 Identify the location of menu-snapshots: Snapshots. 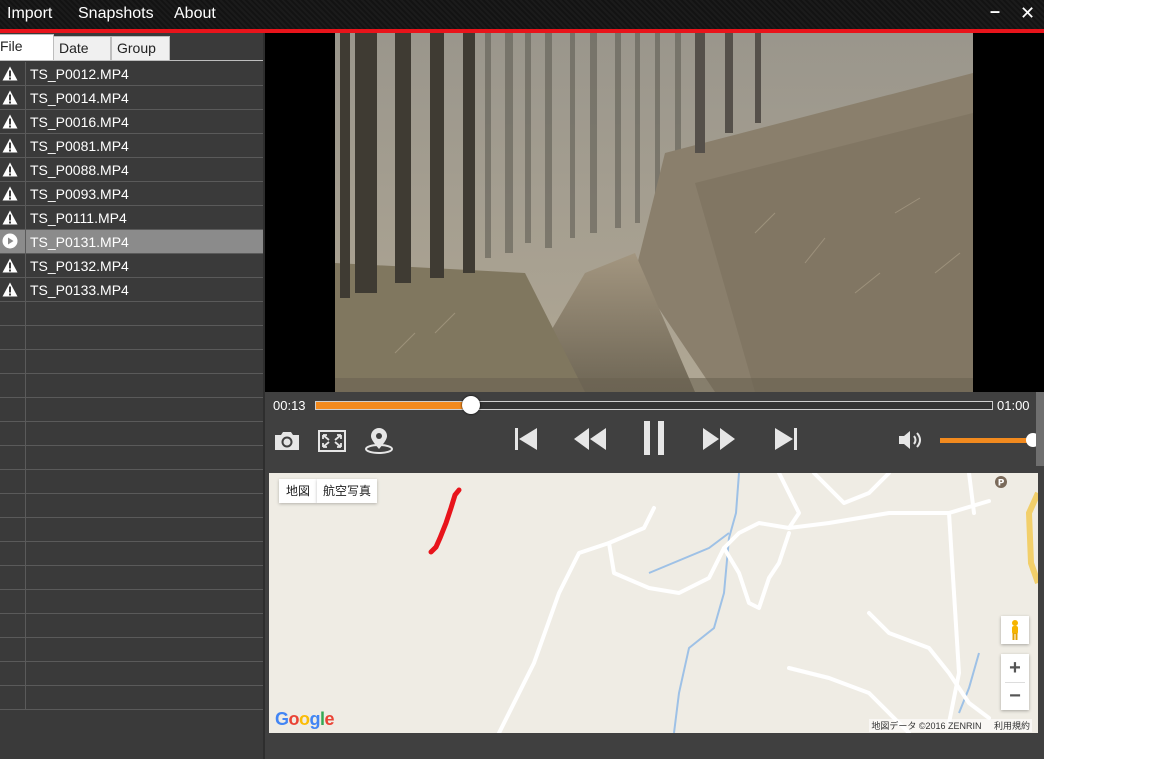
(116, 14).